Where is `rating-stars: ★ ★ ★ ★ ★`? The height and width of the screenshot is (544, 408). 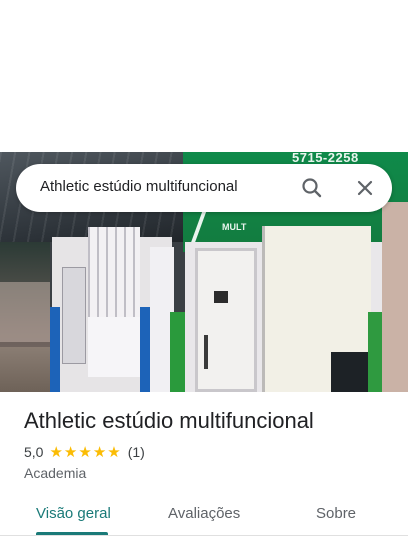
rating-stars: ★ ★ ★ ★ ★ is located at coordinates (85, 452).